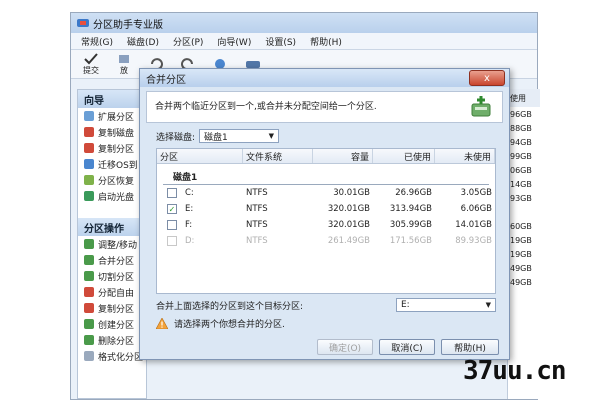  I want to click on wizard-item-migrate-os: 迁移OS到, so click(112, 164).